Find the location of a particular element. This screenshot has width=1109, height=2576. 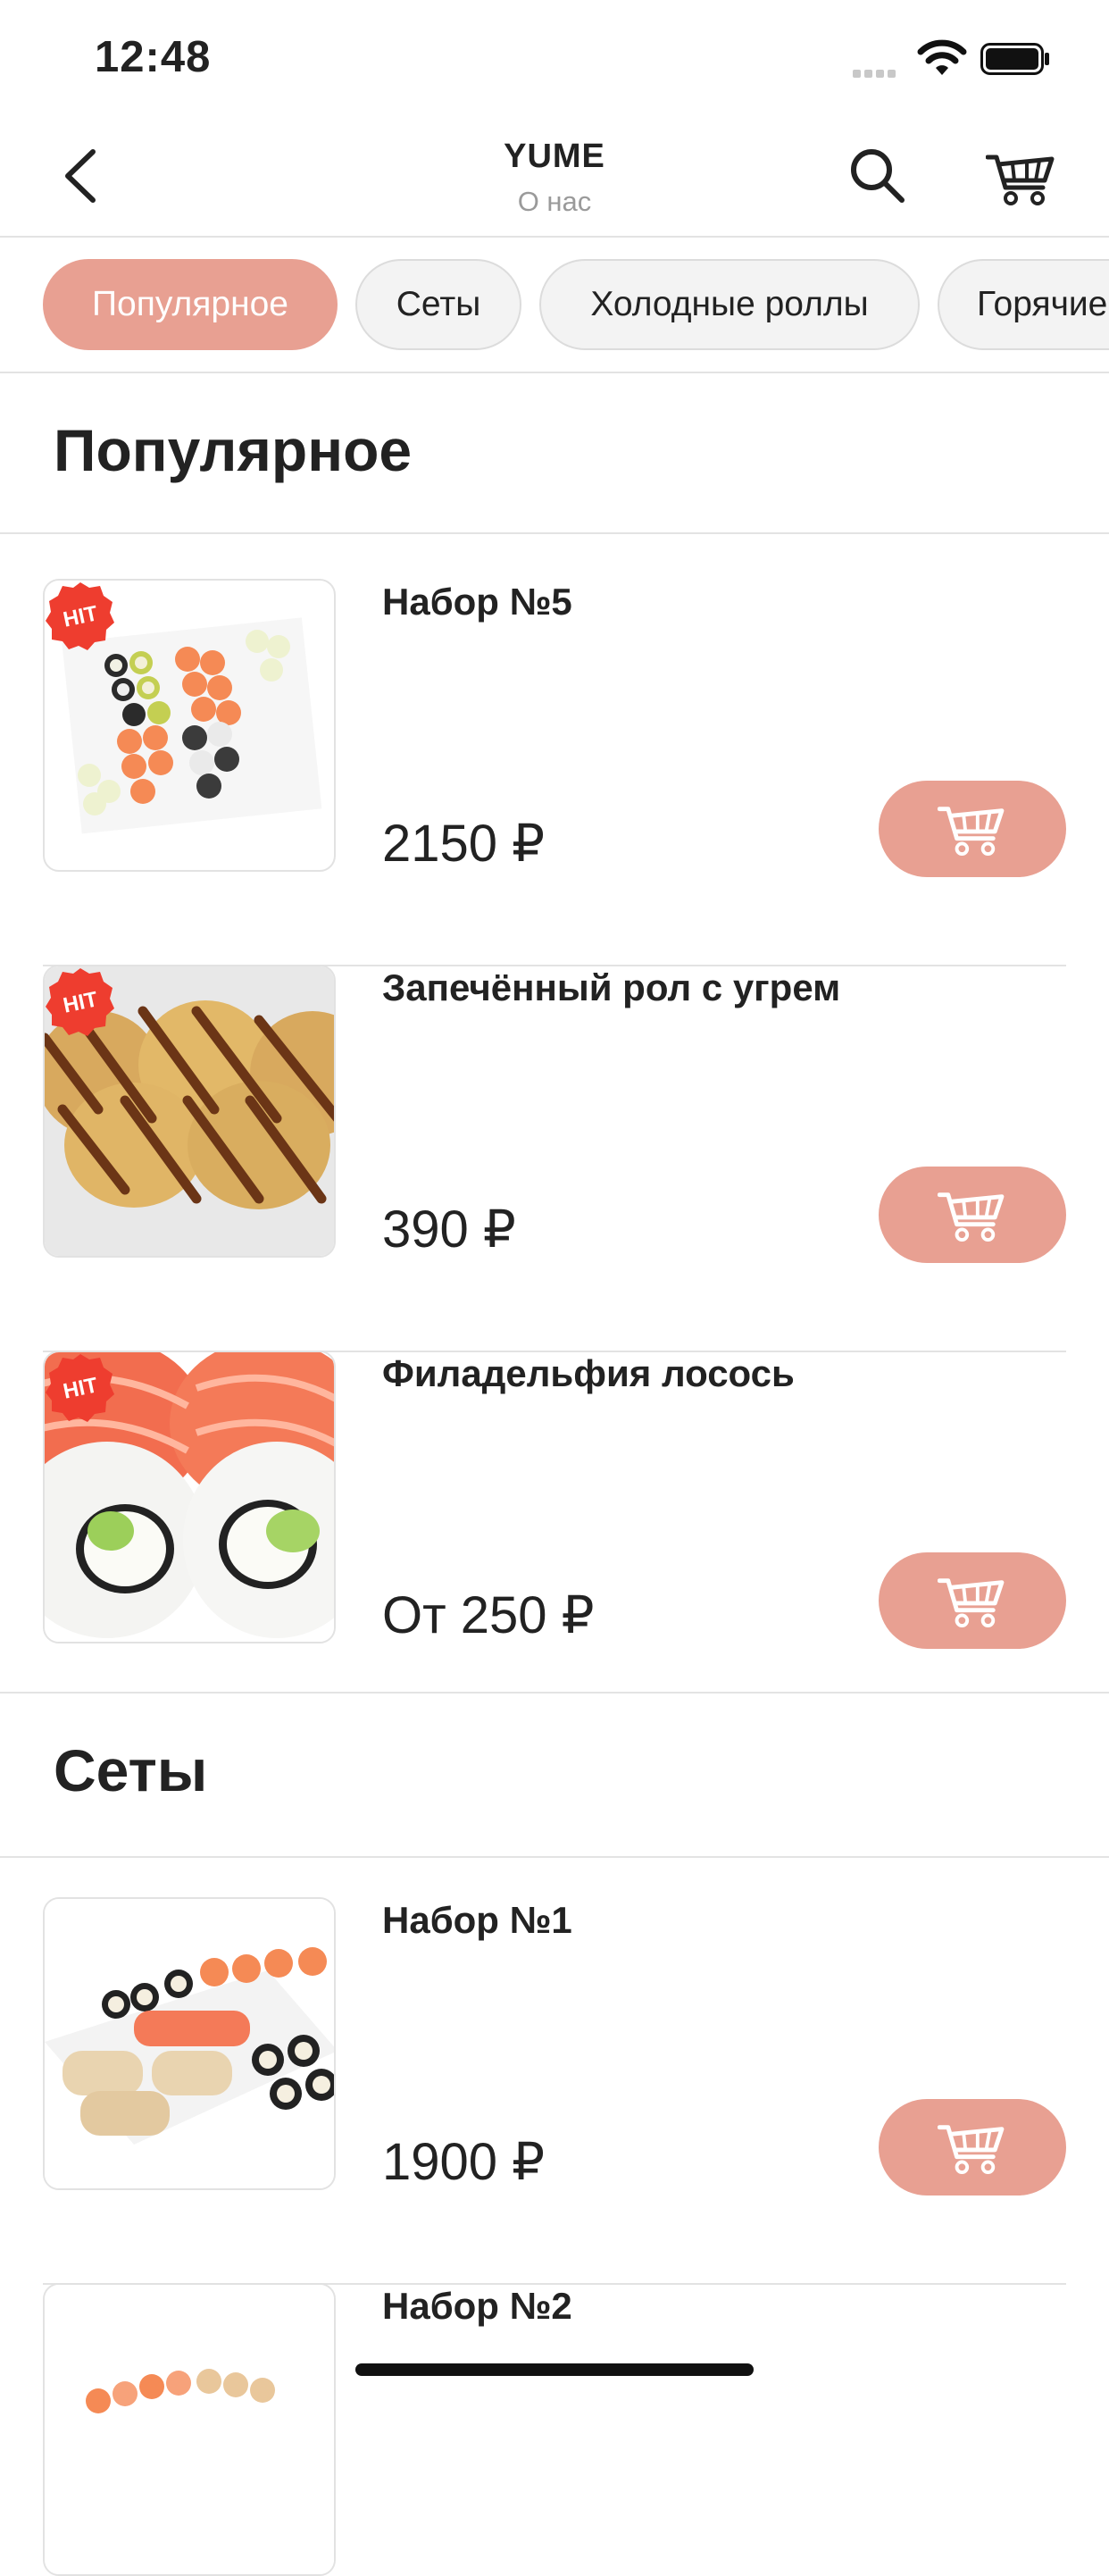

product-row: HIT Филадельфия лосось От 250 ₽ is located at coordinates (554, 1544).